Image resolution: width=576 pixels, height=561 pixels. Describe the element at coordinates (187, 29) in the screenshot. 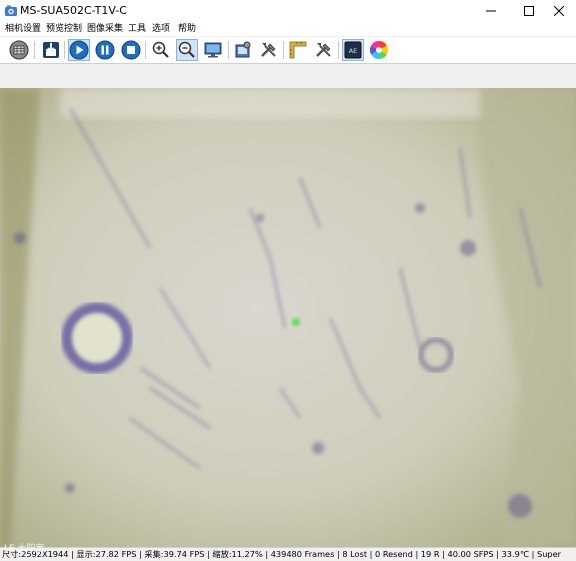

I see `menu-help: 帮助` at that location.